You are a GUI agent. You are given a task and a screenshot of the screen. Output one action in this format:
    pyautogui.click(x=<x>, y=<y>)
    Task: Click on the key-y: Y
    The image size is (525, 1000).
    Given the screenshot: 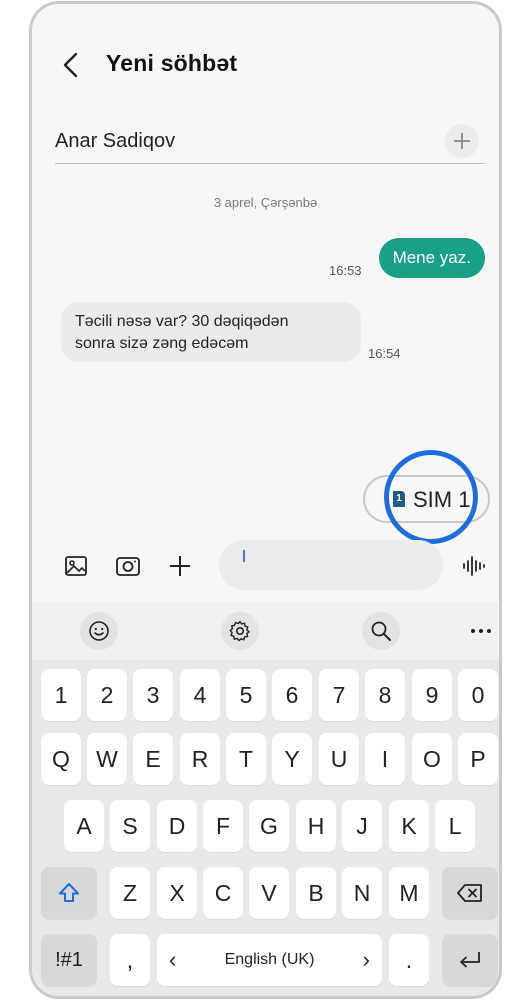 What is the action you would take?
    pyautogui.click(x=292, y=759)
    